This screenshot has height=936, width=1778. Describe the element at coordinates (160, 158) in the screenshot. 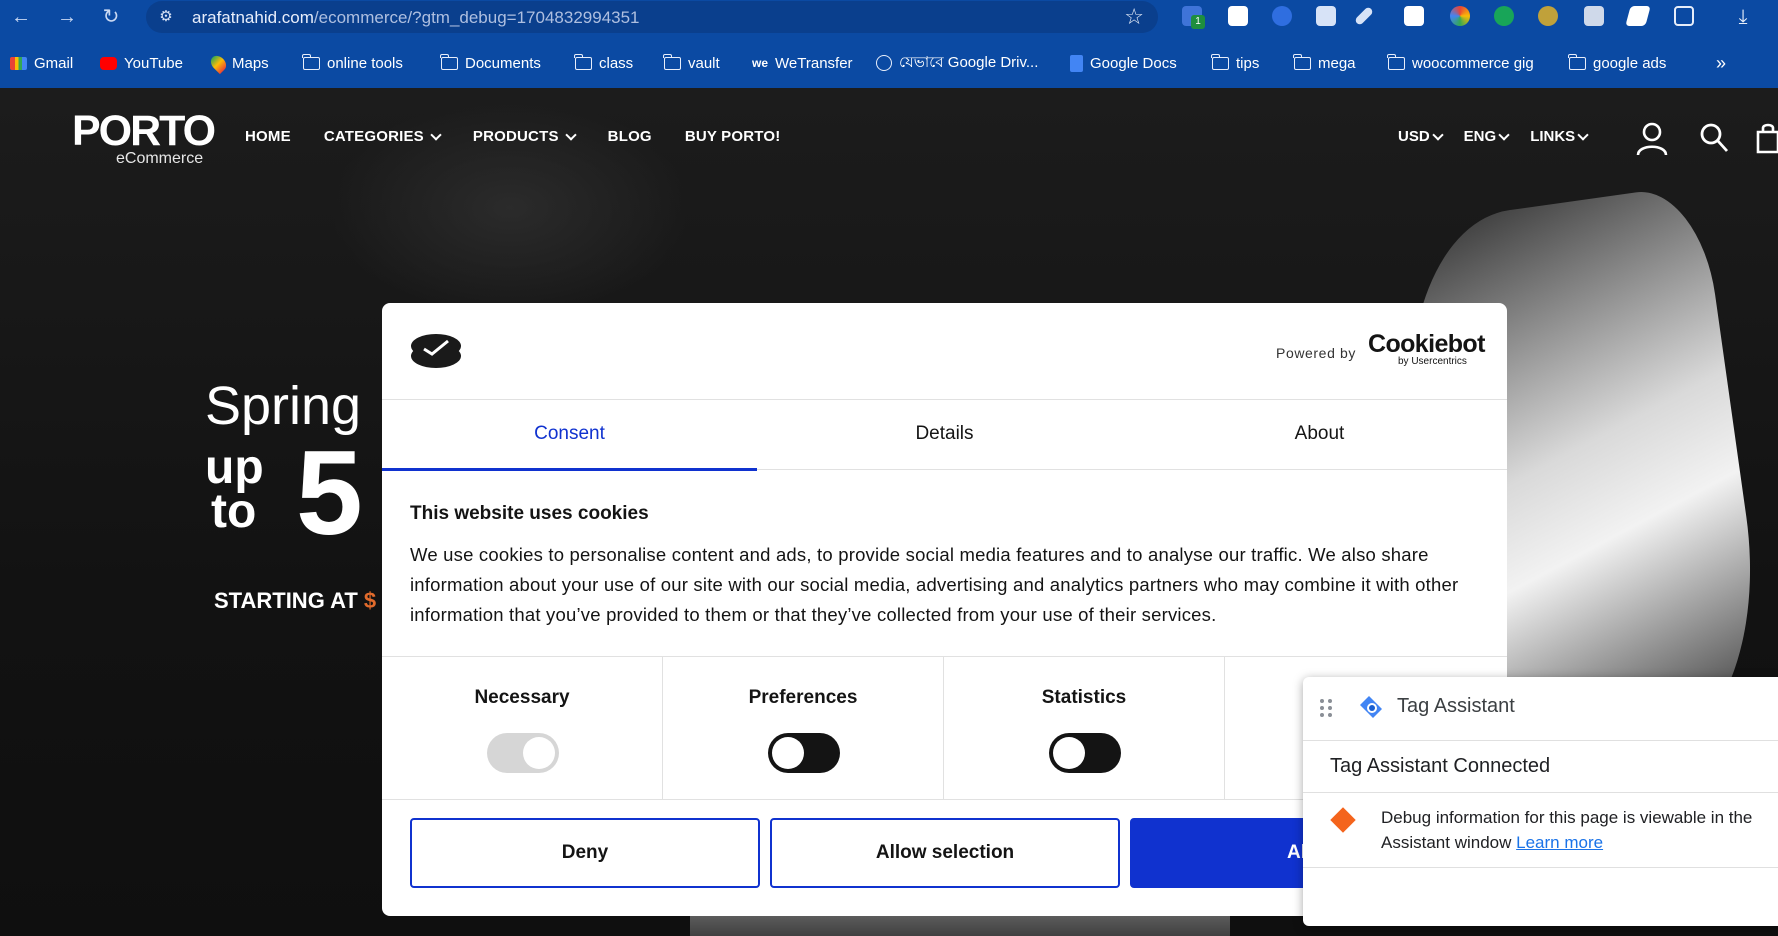

I see `logo-subtext: eCommerce` at that location.